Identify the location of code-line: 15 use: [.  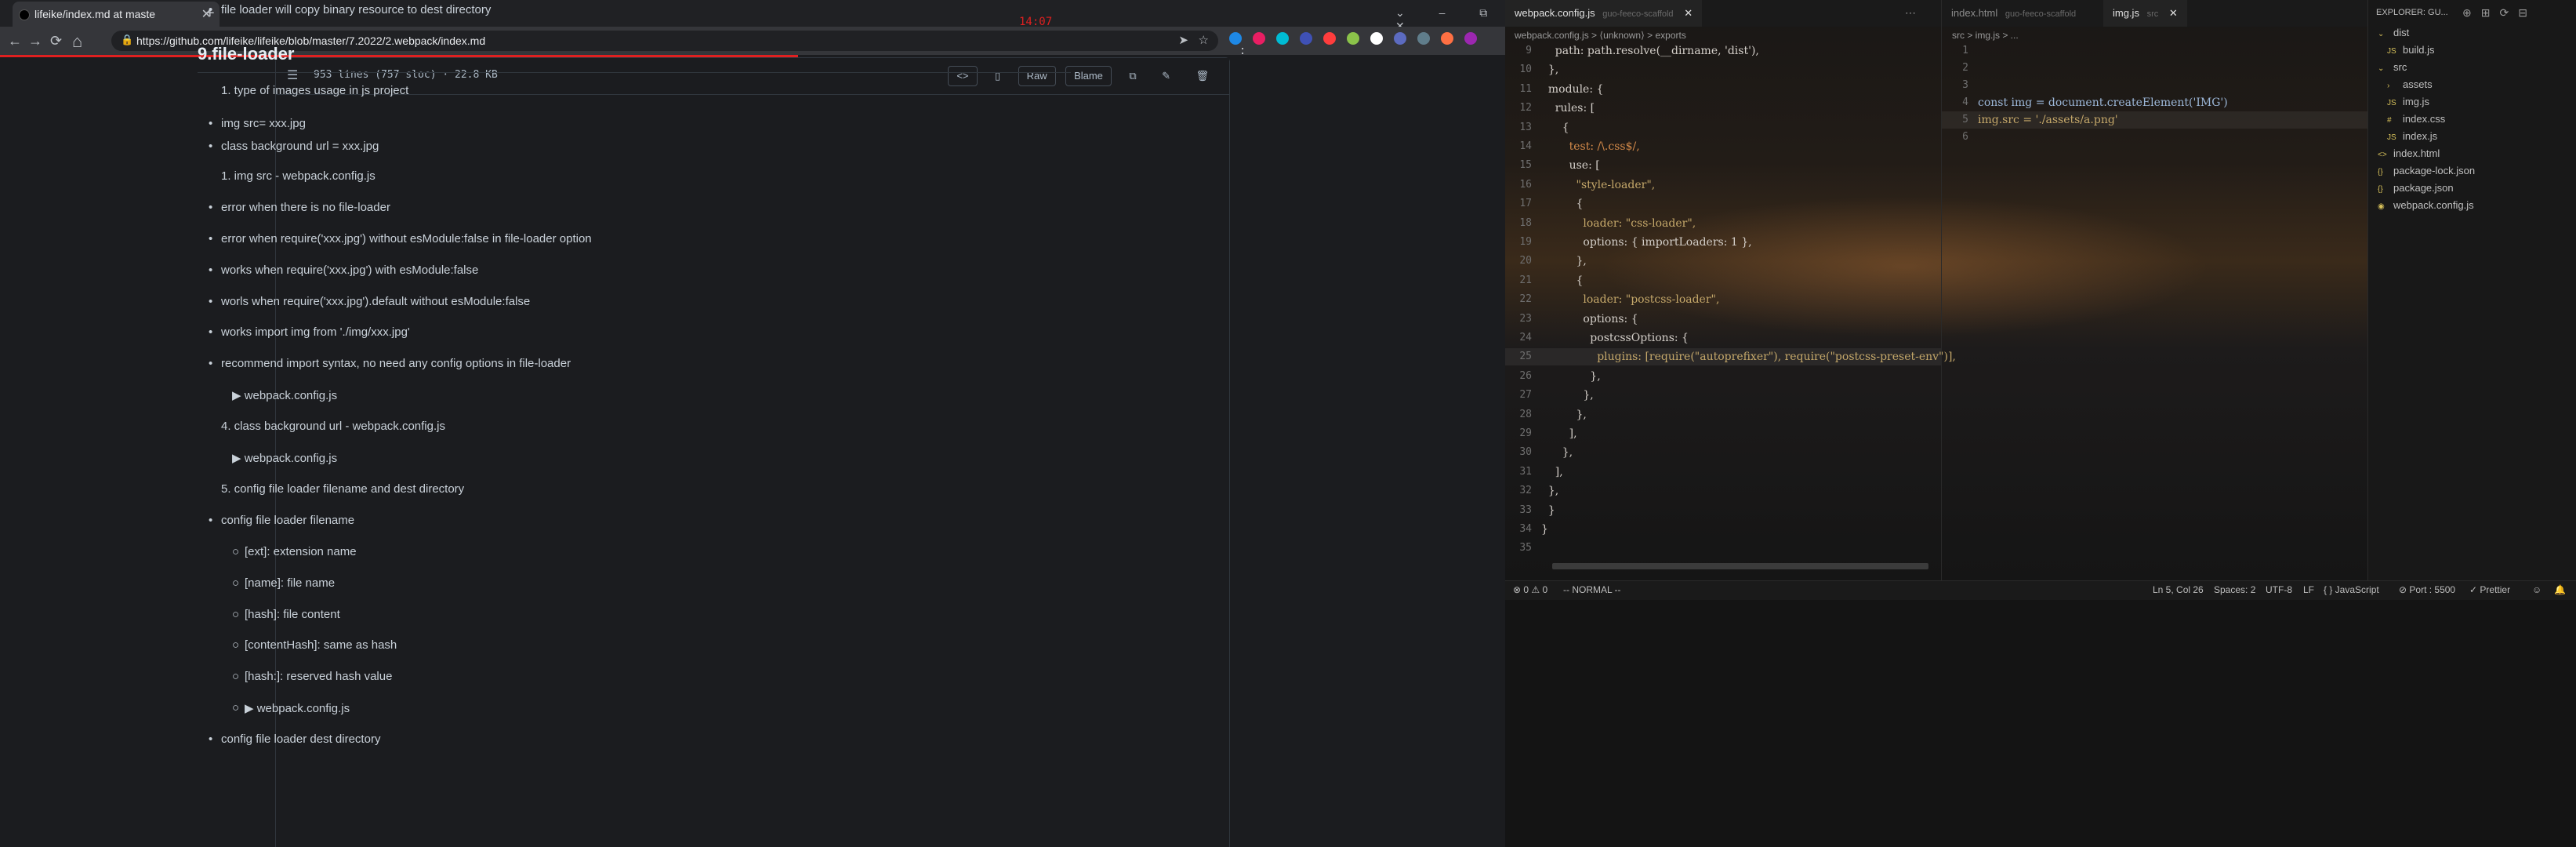
(1723, 165).